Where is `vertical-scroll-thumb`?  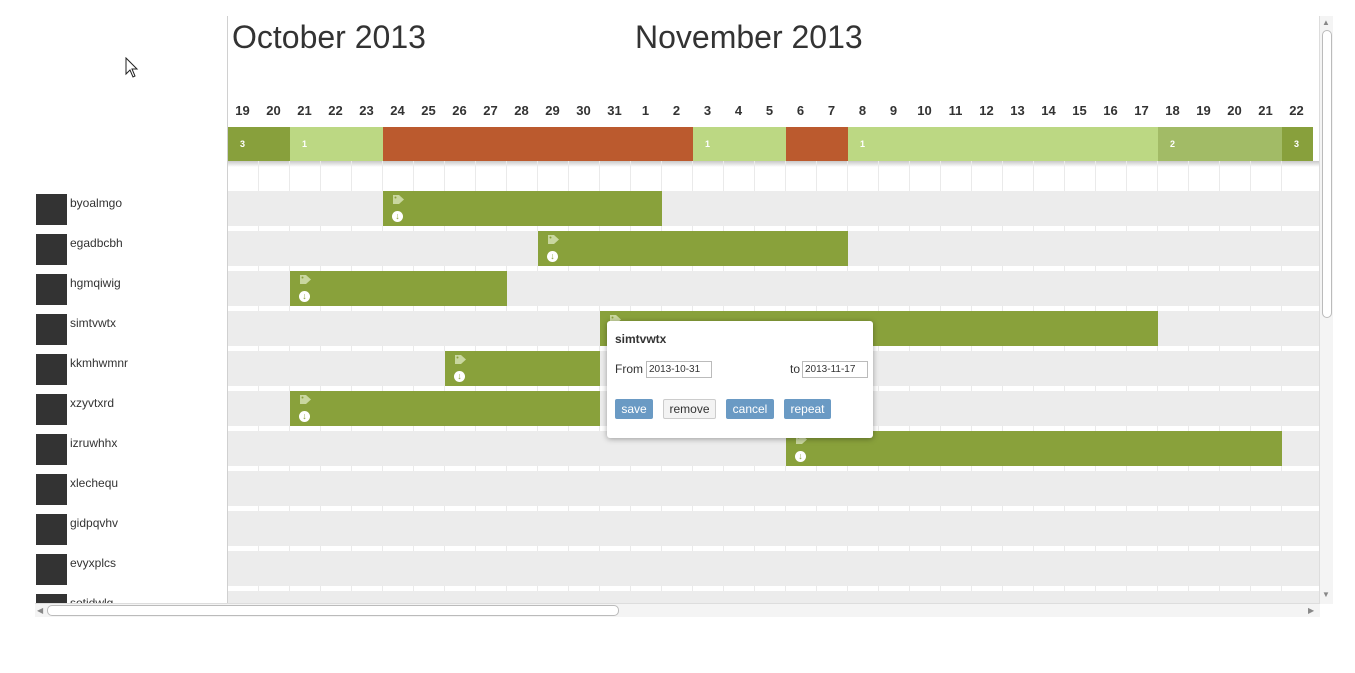 vertical-scroll-thumb is located at coordinates (1327, 174).